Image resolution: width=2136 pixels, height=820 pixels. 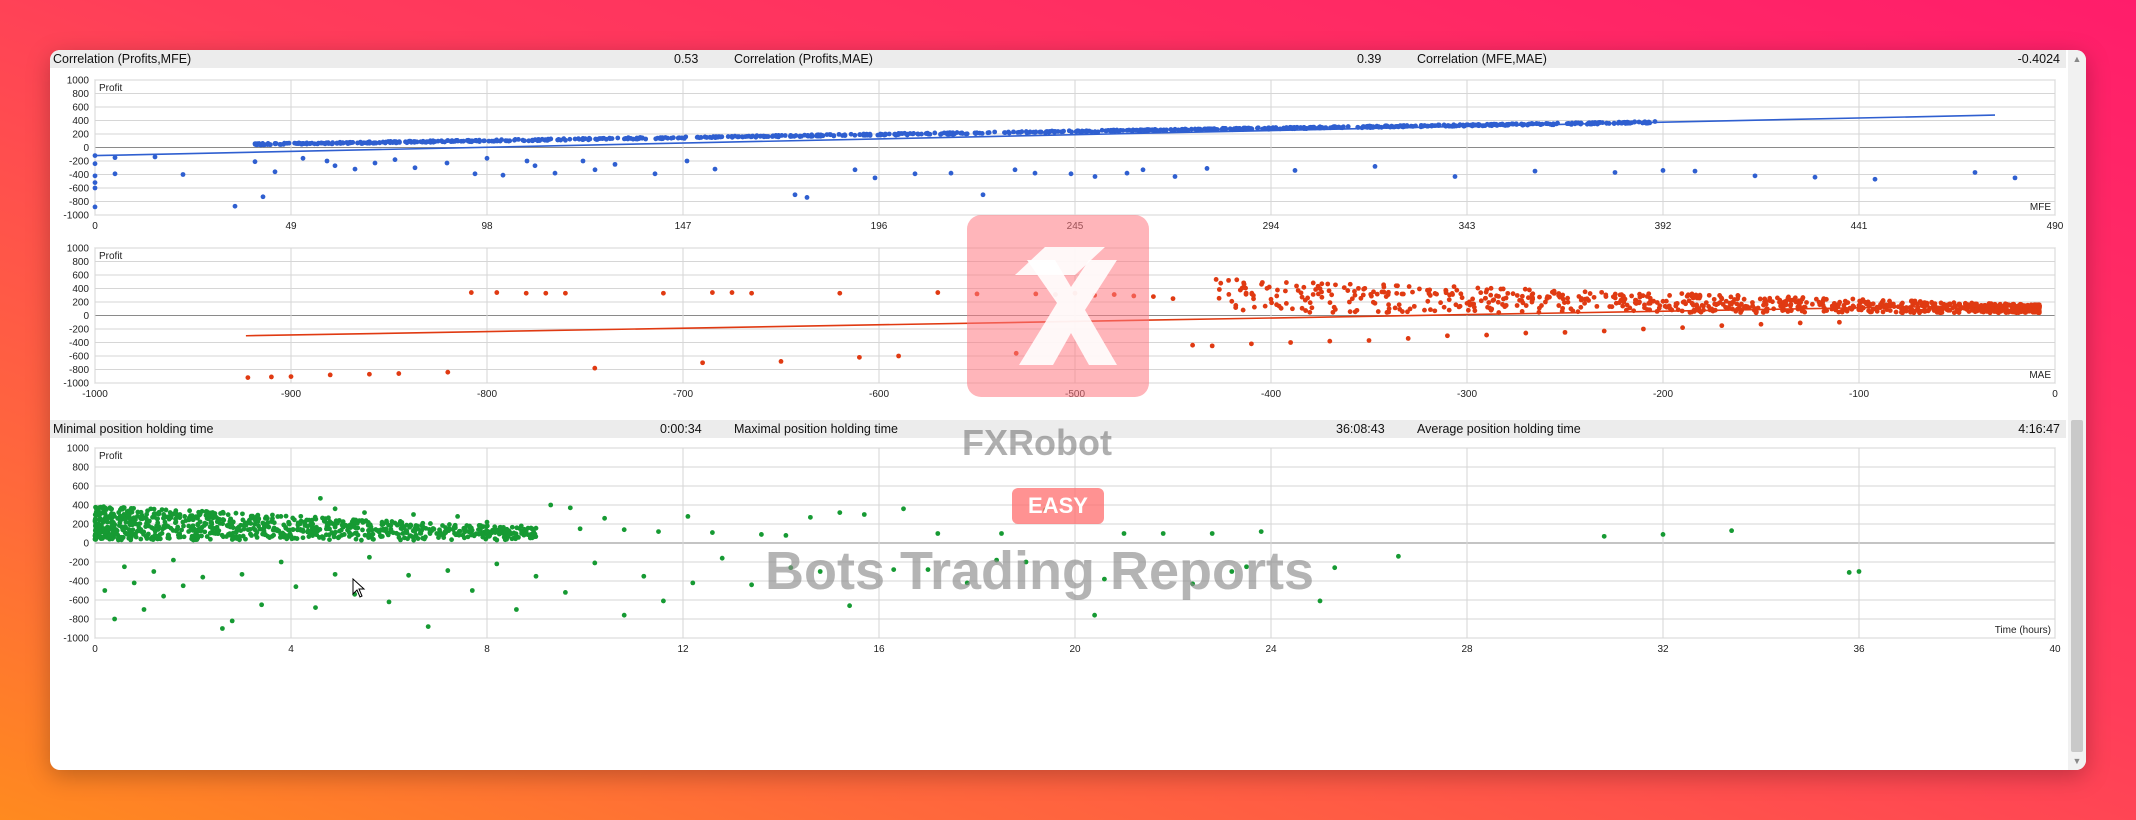 I want to click on scrollbar-thumb, so click(x=2077, y=586).